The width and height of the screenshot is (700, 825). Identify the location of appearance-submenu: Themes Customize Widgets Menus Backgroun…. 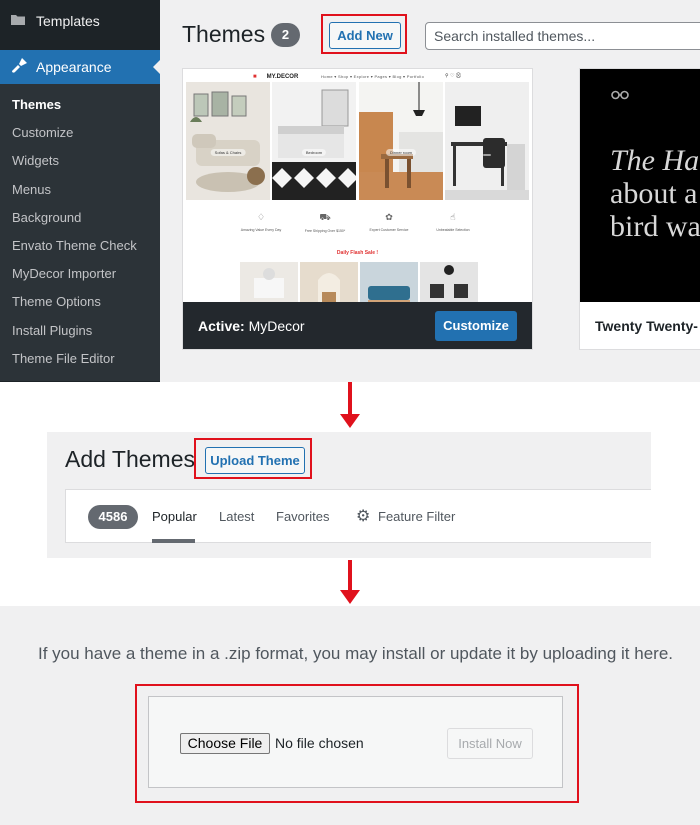
(80, 232).